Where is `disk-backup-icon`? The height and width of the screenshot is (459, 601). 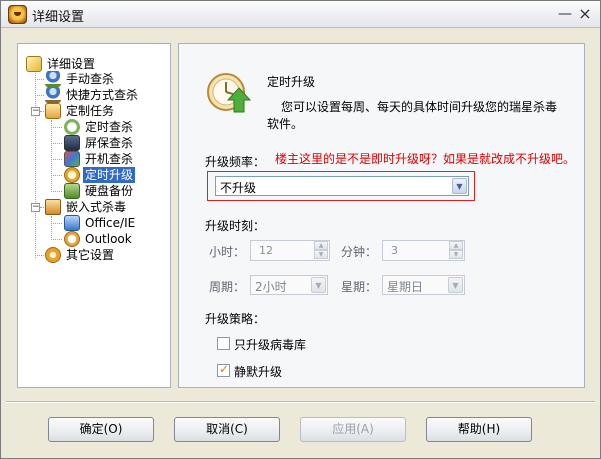
disk-backup-icon is located at coordinates (72, 191).